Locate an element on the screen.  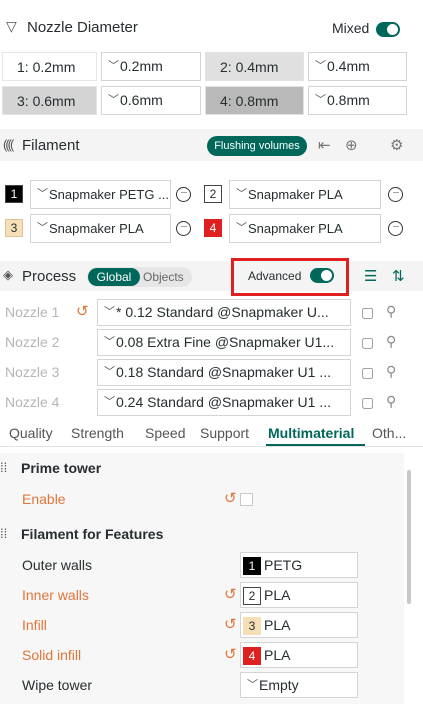
filament-icon: (((( is located at coordinates (8, 144).